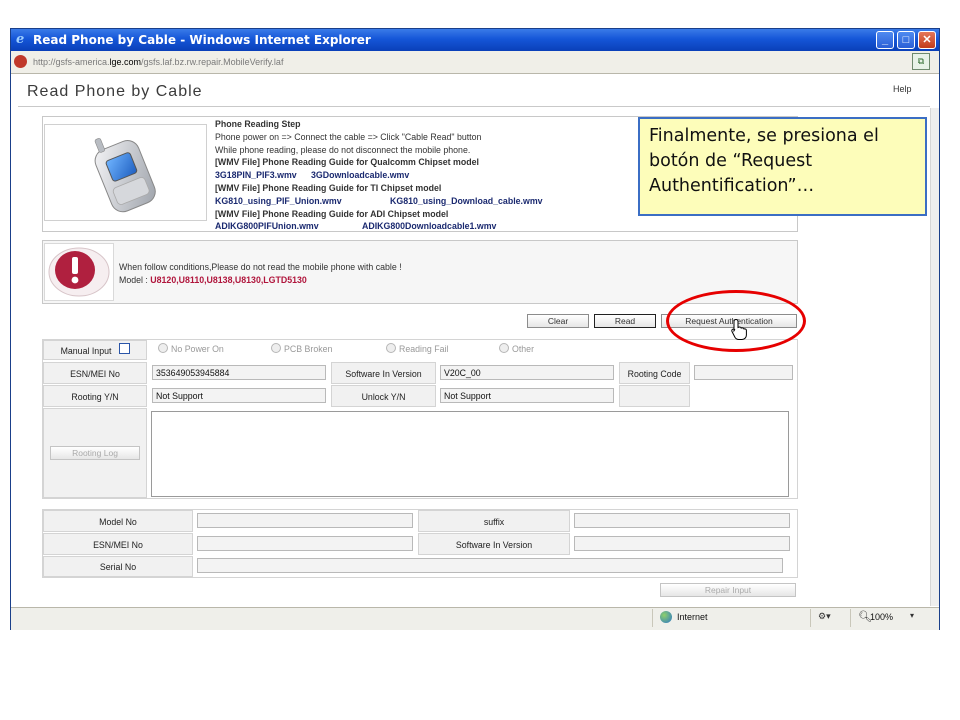 This screenshot has width=960, height=720. What do you see at coordinates (417, 348) in the screenshot?
I see `radio-reading-fail: Reading Fail` at bounding box center [417, 348].